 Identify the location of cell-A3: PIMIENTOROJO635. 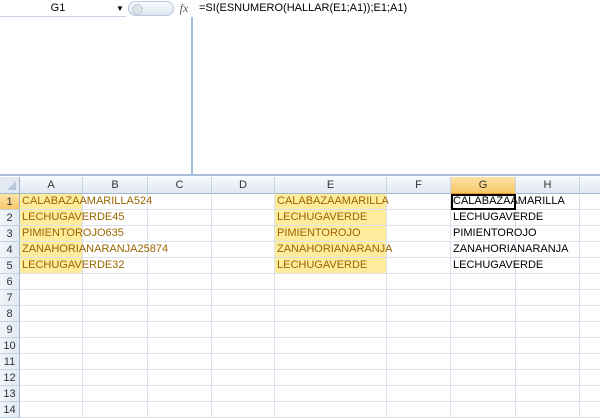
(72, 234).